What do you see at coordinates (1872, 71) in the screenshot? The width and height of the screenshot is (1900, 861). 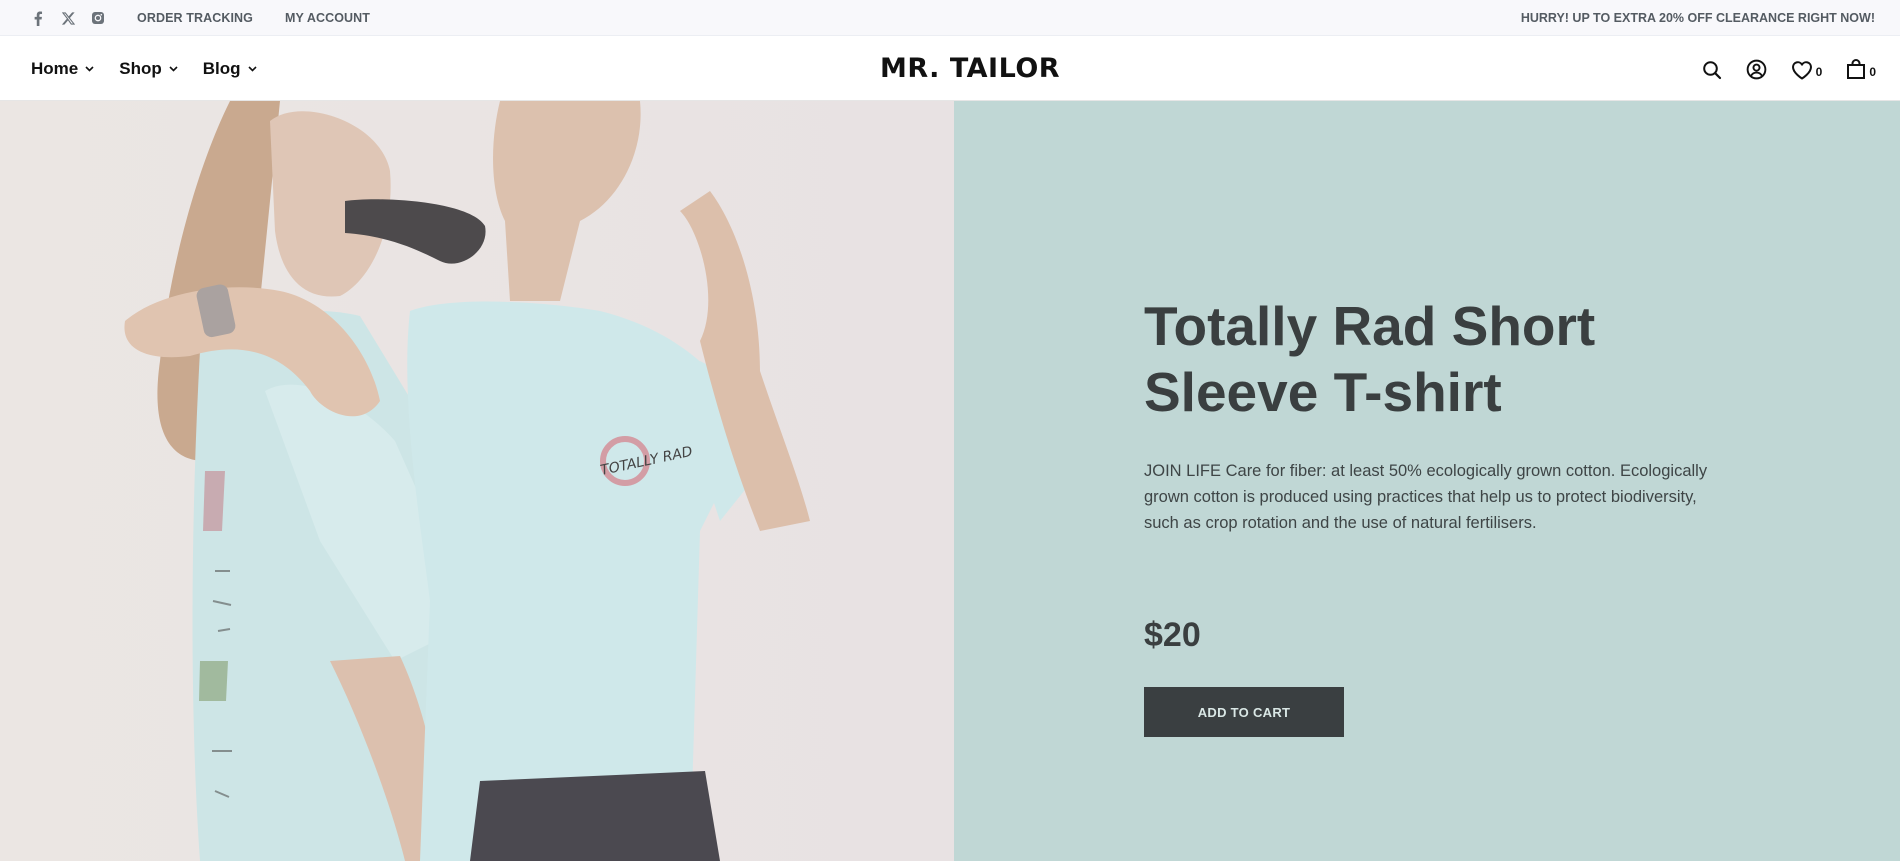 I see `cart-count: 0` at bounding box center [1872, 71].